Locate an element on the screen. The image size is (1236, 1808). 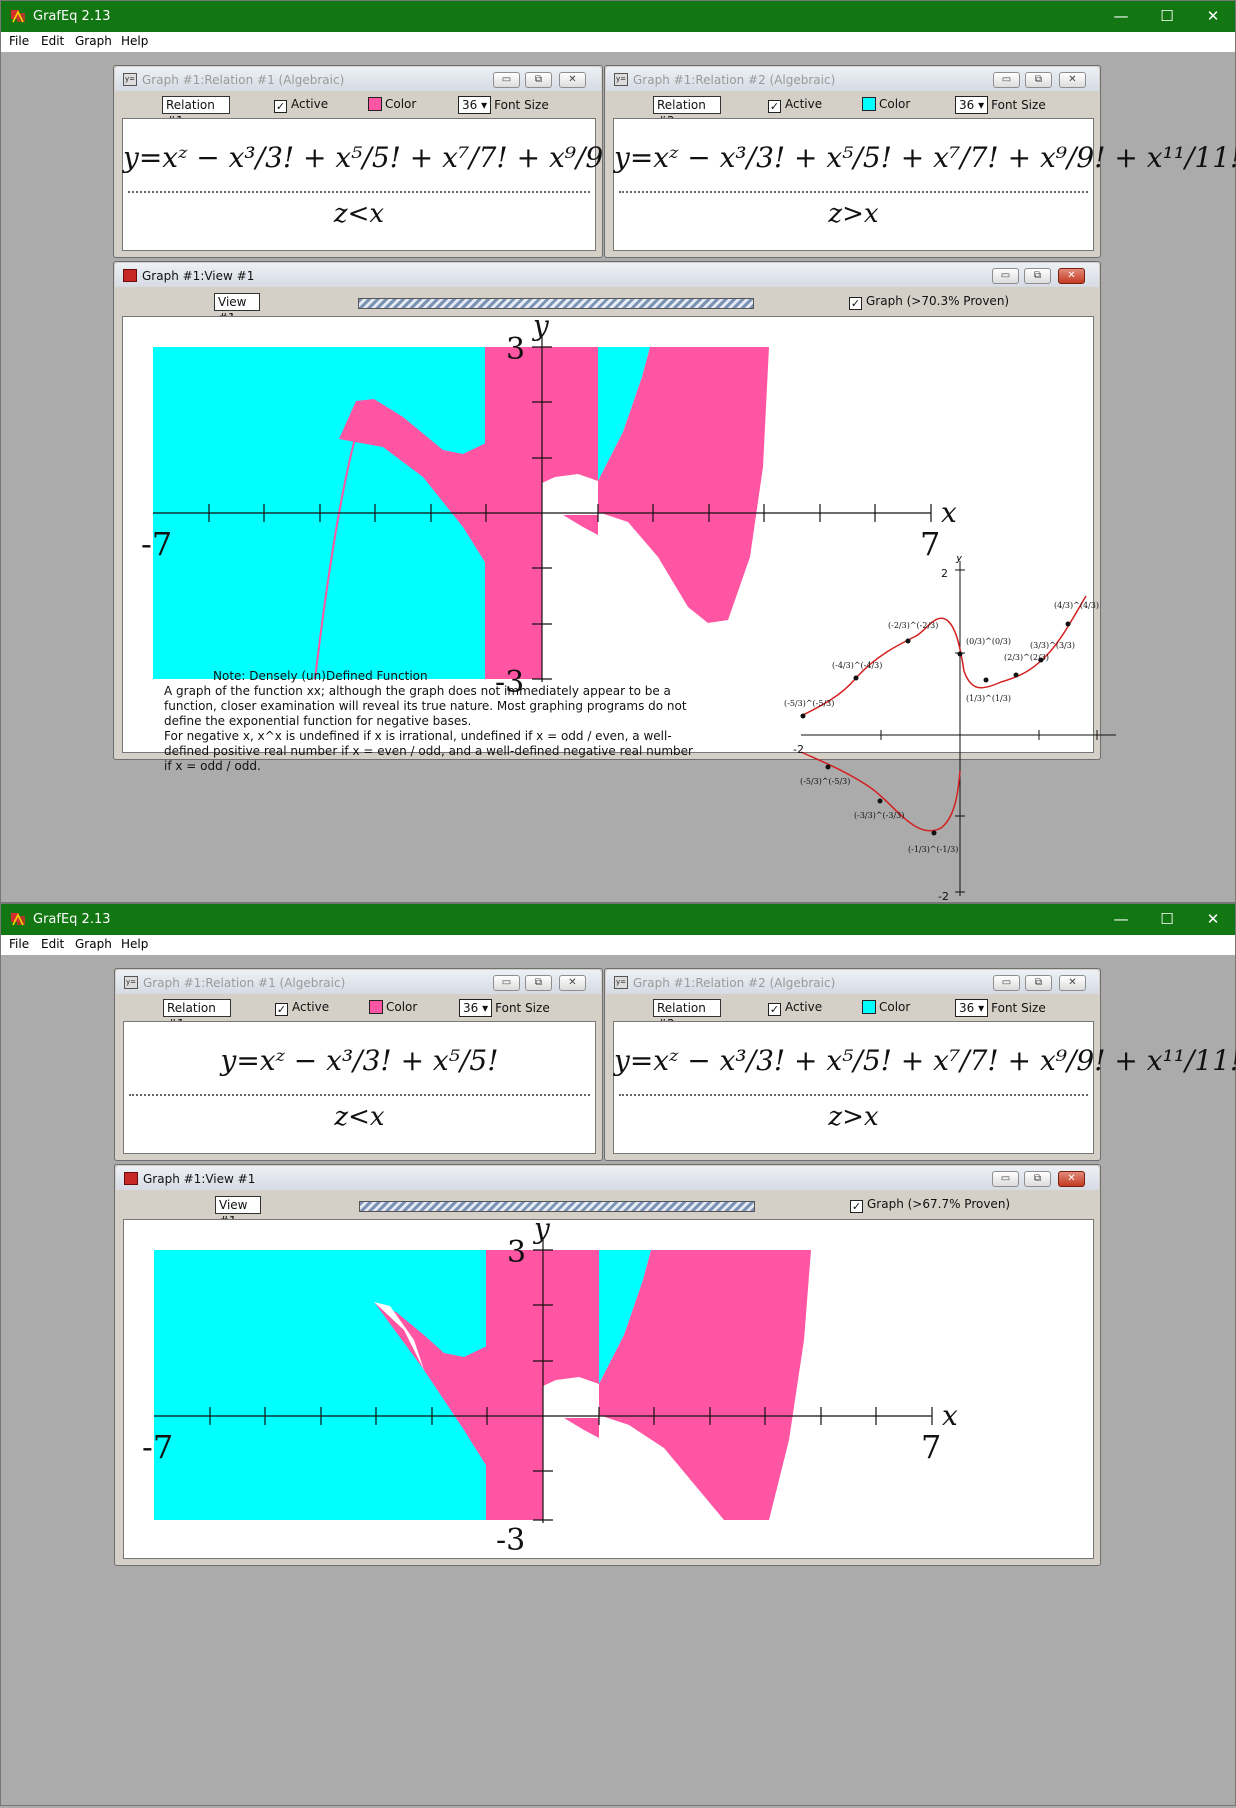
app-title: GrafEq 2.13 is located at coordinates (72, 919).